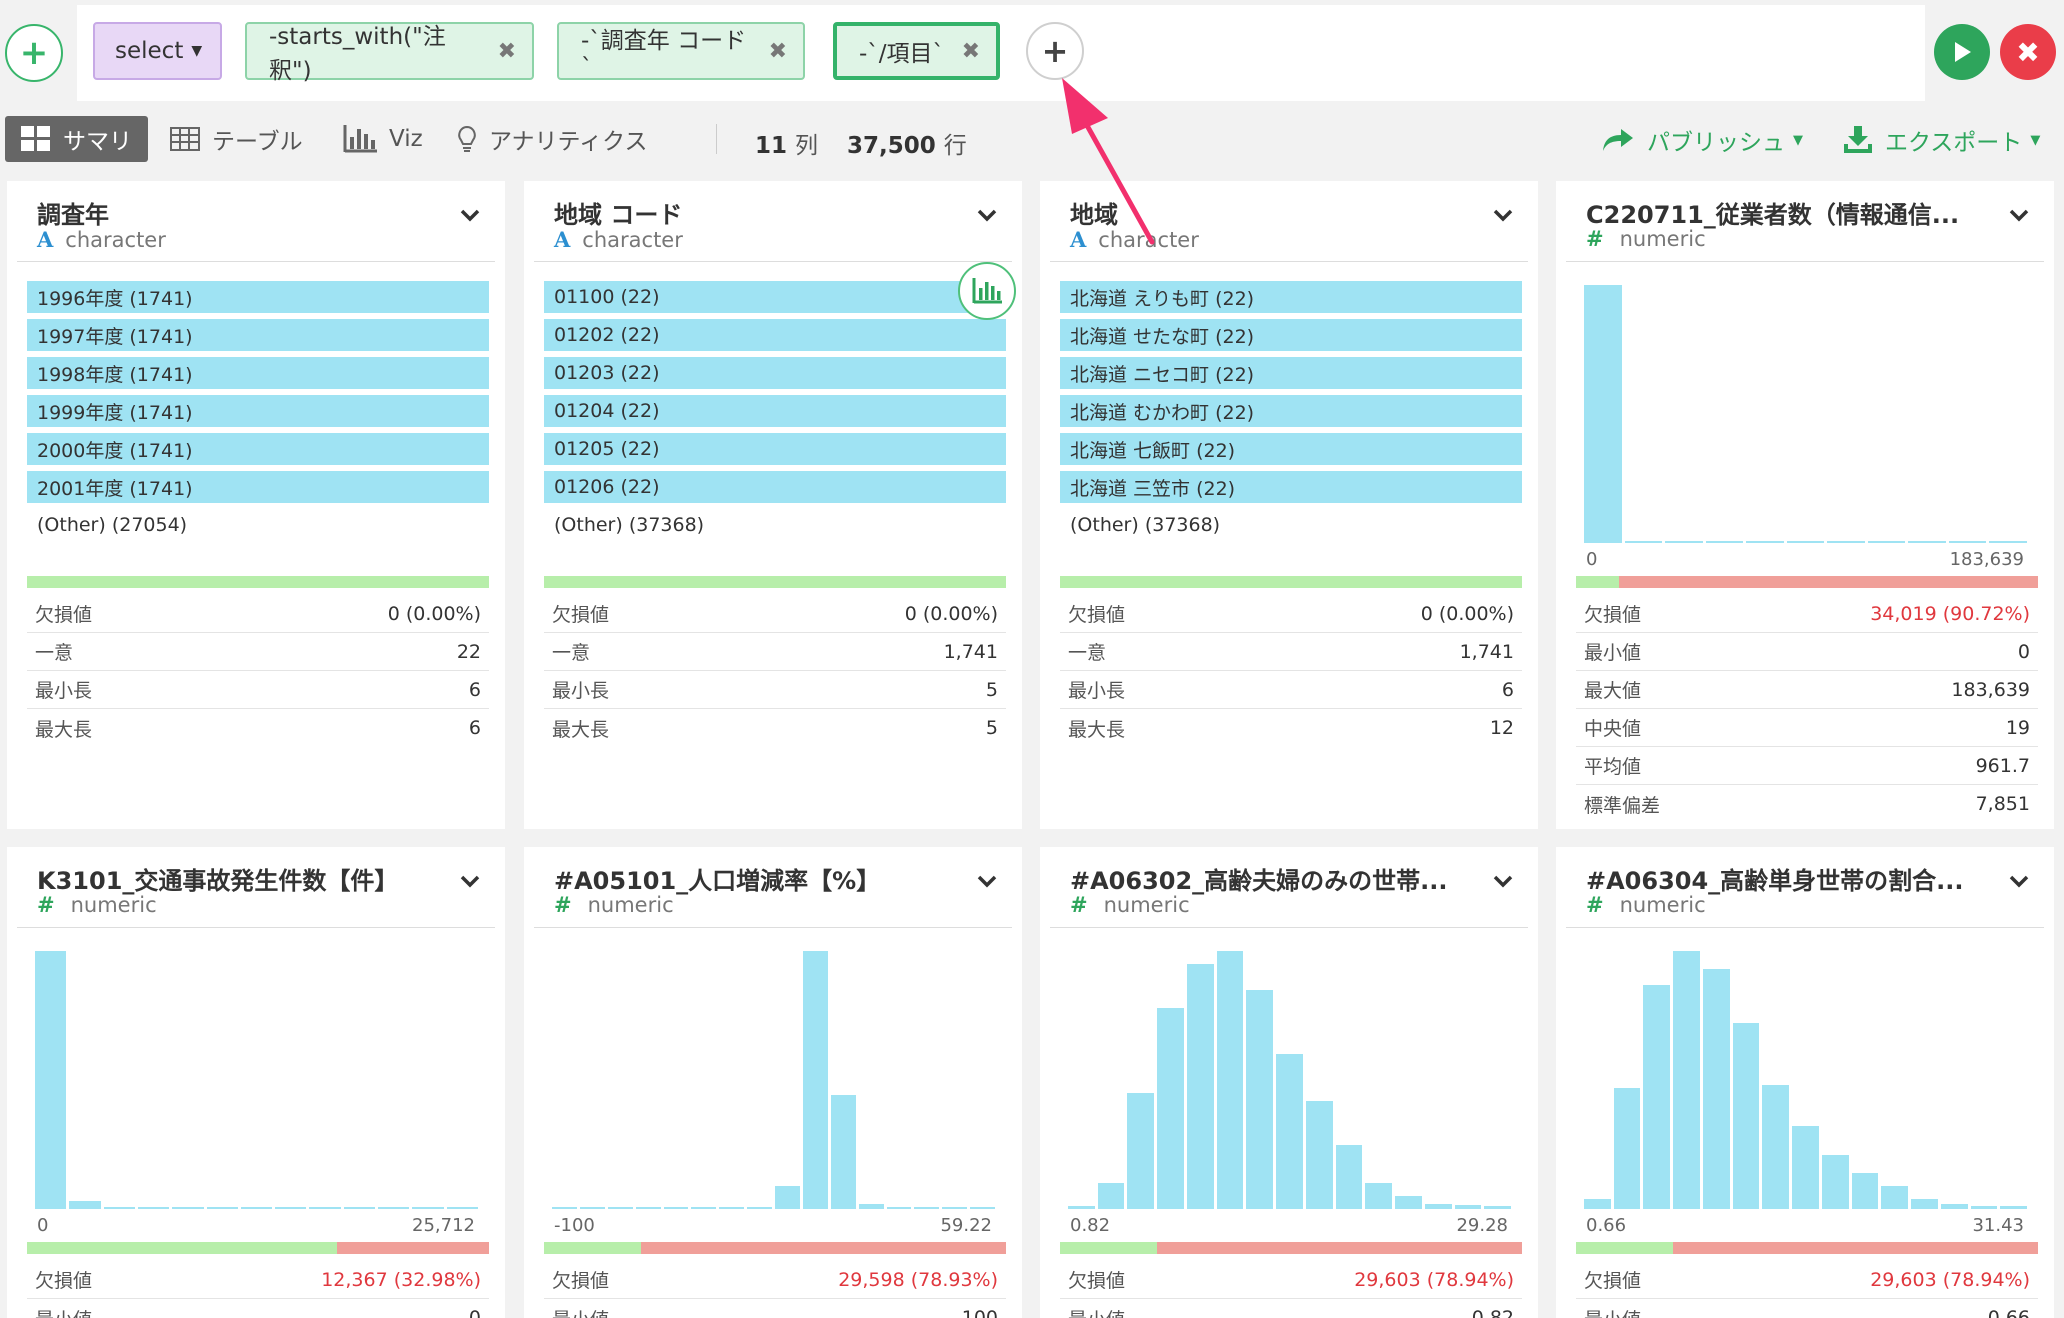  I want to click on chart-view-button, so click(987, 291).